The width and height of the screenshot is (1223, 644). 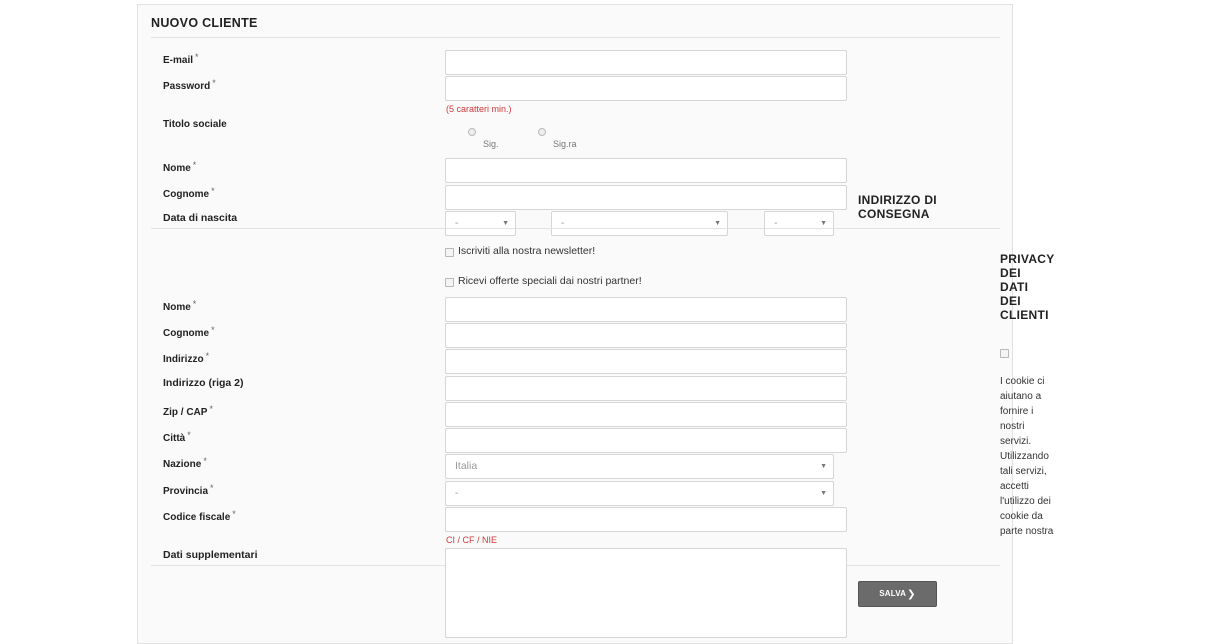 What do you see at coordinates (195, 124) in the screenshot?
I see `title-label: Titolo sociale` at bounding box center [195, 124].